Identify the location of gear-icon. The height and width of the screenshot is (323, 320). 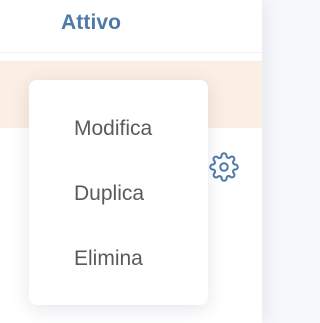
(224, 169).